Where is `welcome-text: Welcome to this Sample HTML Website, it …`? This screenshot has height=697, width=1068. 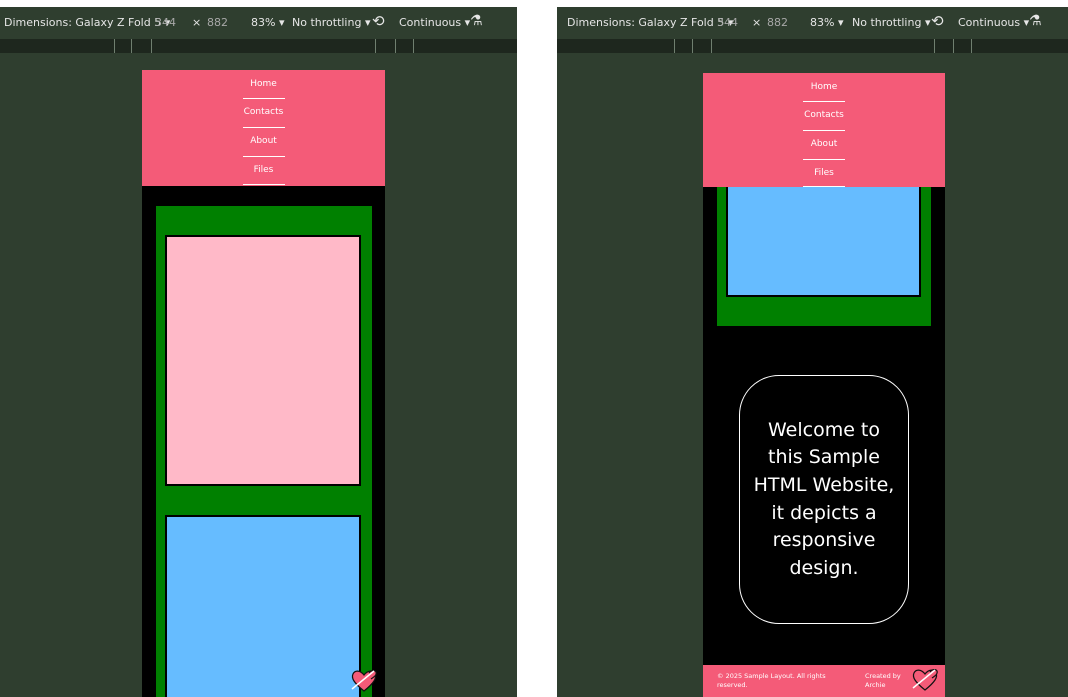 welcome-text: Welcome to this Sample HTML Website, it … is located at coordinates (824, 498).